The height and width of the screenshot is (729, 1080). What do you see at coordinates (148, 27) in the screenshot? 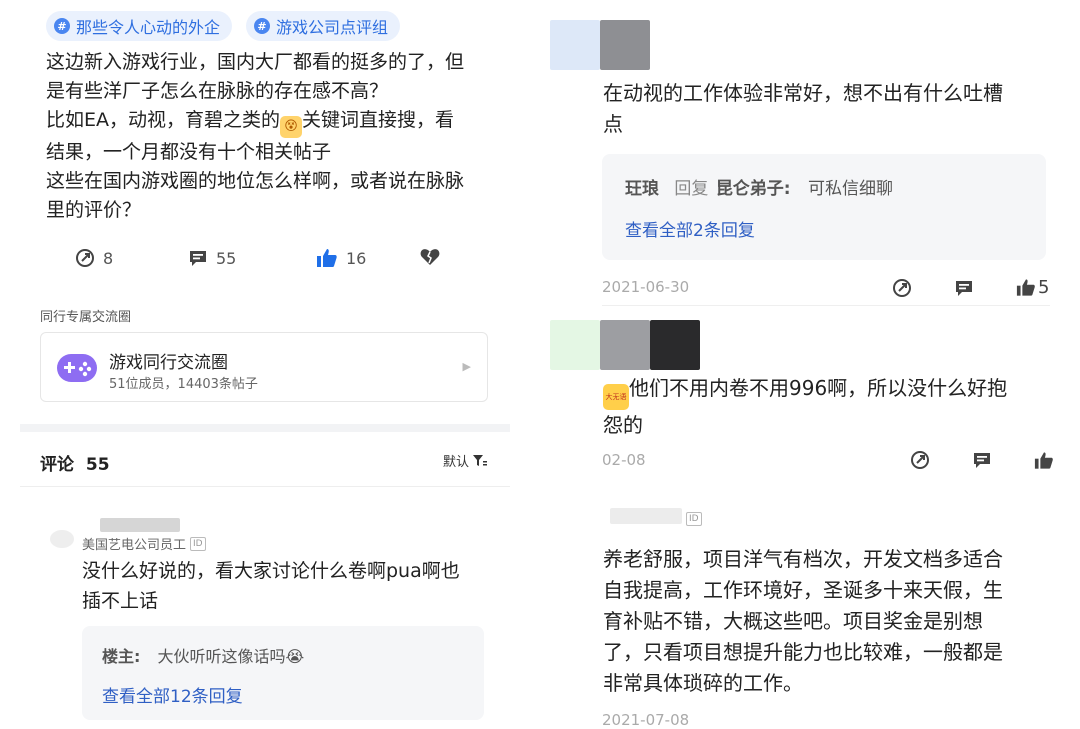
I see `topic-tag-label: 那些令人心动的外企` at bounding box center [148, 27].